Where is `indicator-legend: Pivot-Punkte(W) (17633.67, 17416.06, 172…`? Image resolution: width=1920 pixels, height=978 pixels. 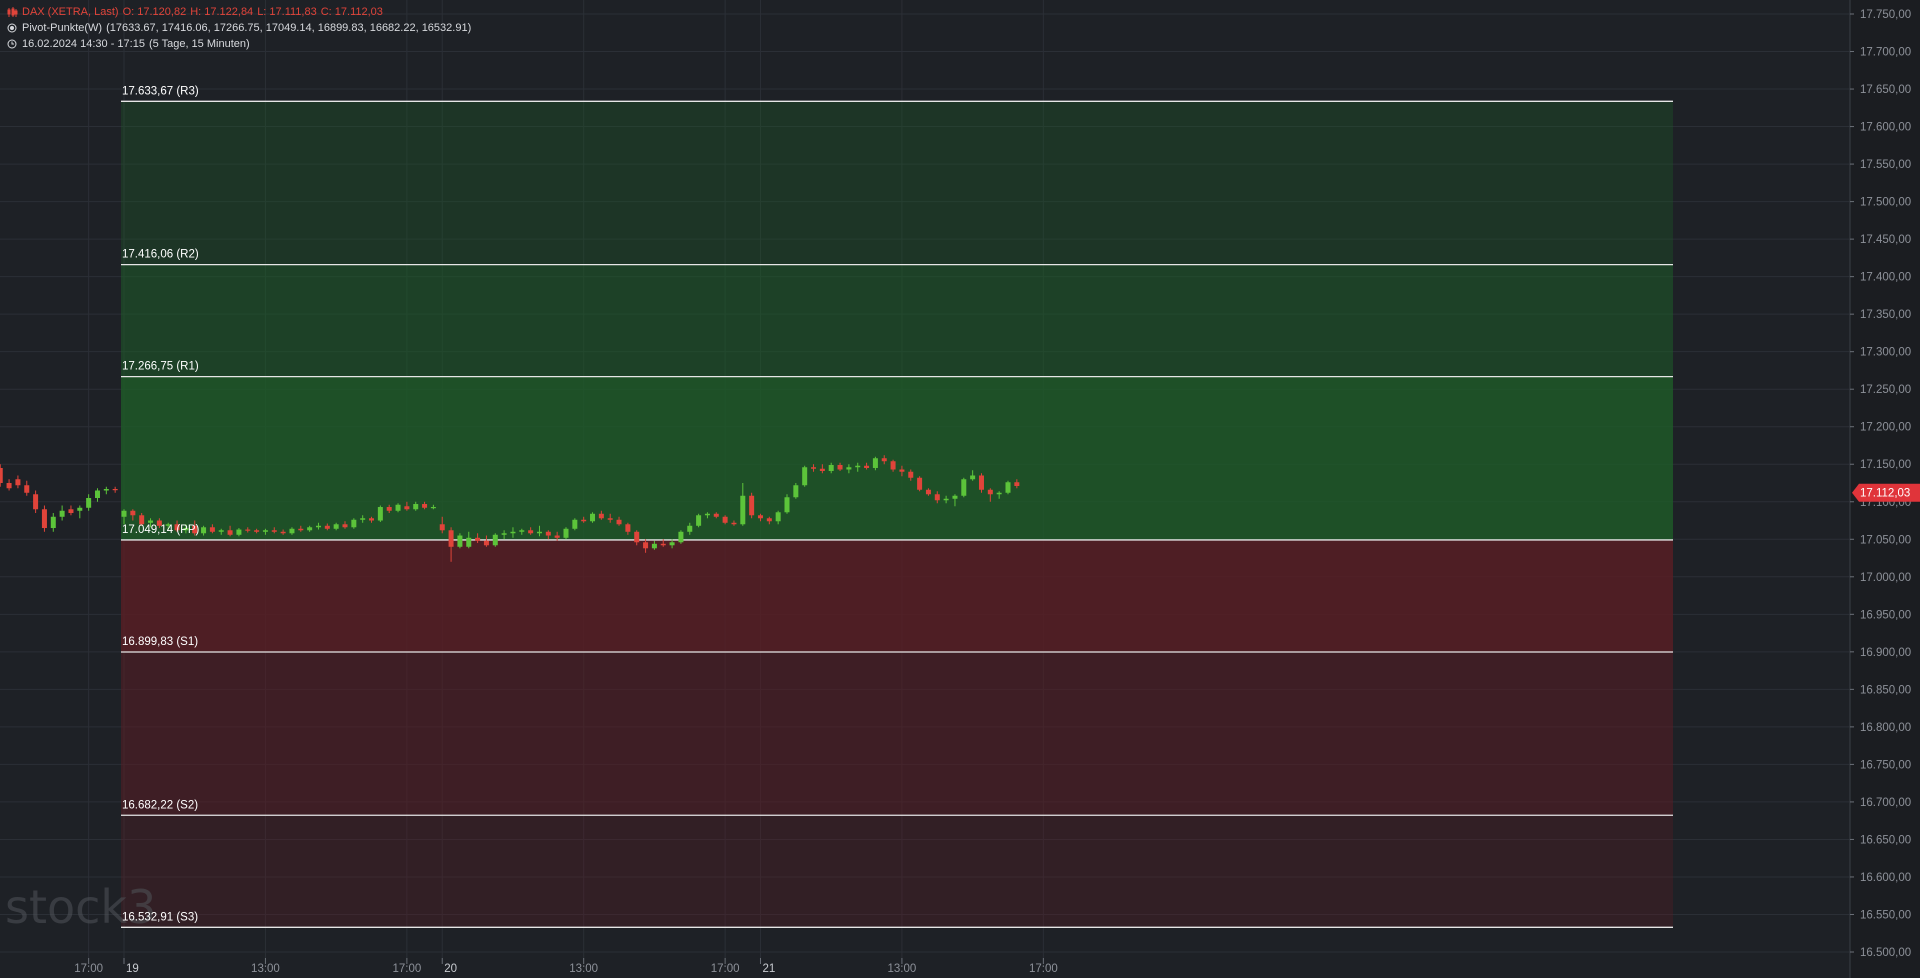 indicator-legend: Pivot-Punkte(W) (17633.67, 17416.06, 172… is located at coordinates (238, 28).